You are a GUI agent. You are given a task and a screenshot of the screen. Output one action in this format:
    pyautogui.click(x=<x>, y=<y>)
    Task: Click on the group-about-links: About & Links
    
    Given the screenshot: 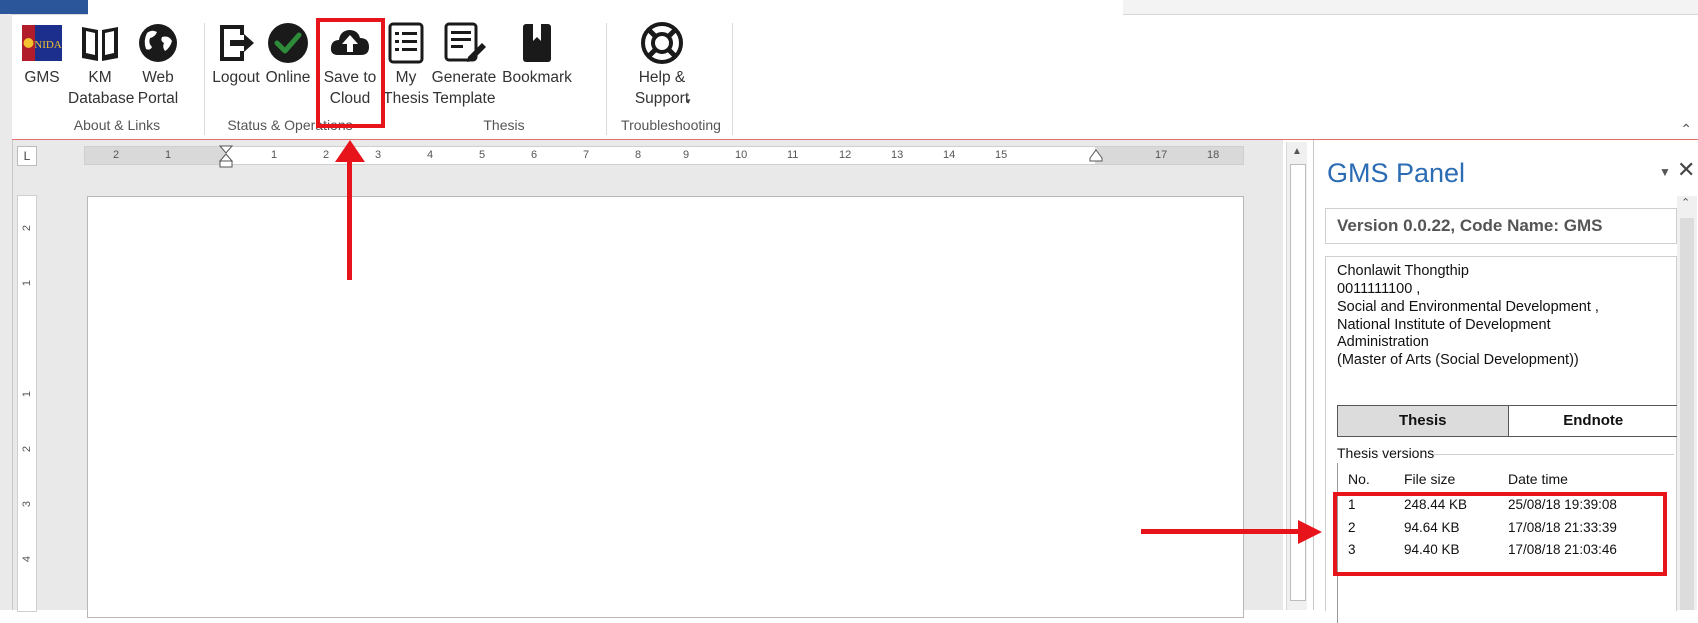 What is the action you would take?
    pyautogui.click(x=117, y=125)
    